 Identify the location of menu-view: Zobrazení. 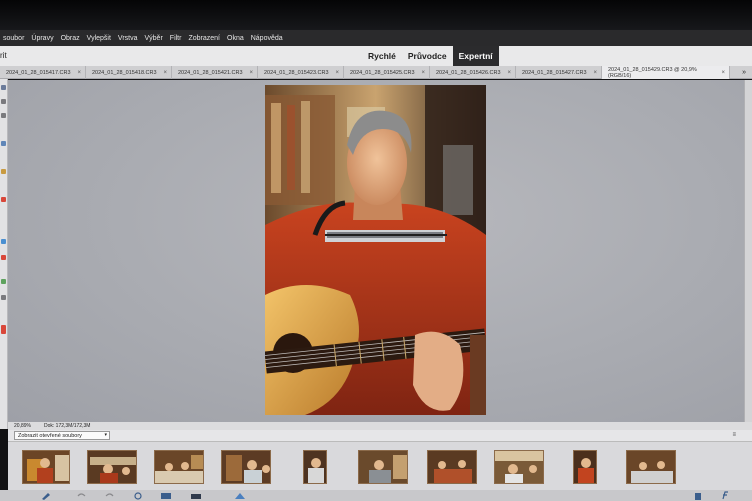
(204, 38).